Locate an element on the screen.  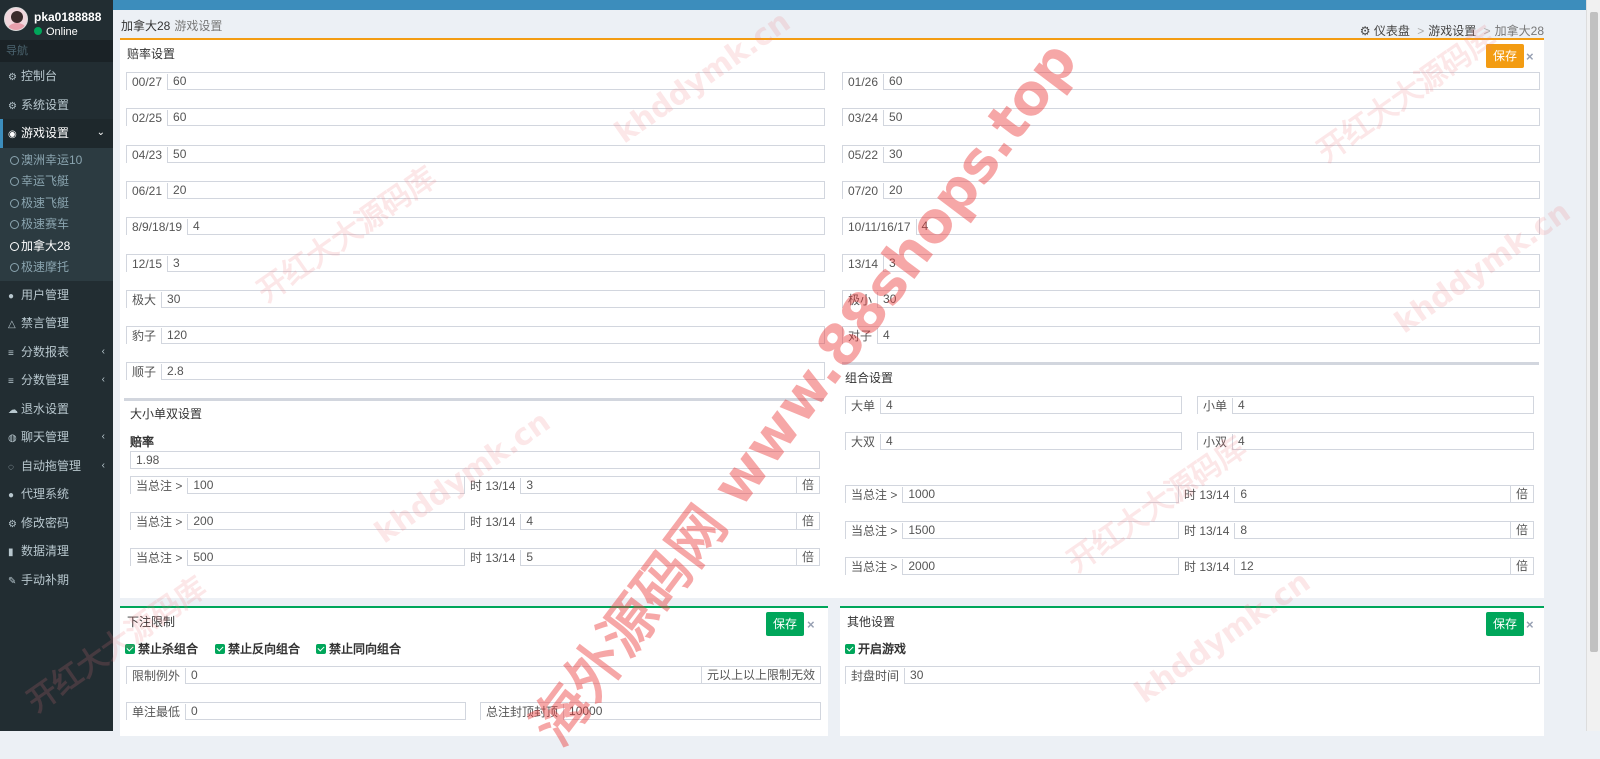
min-bet-field: 单注最低 0 is located at coordinates (296, 711).